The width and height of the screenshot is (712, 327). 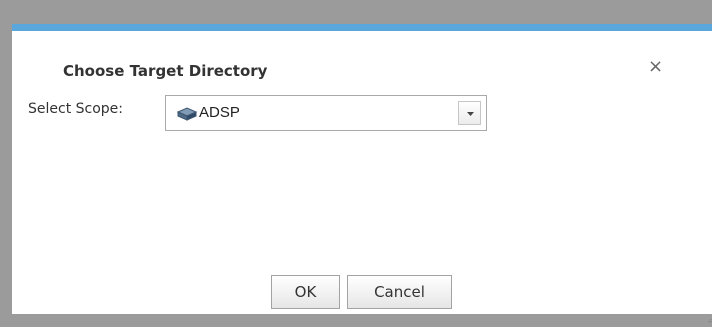 I want to click on cancel-button: Cancel, so click(x=399, y=292).